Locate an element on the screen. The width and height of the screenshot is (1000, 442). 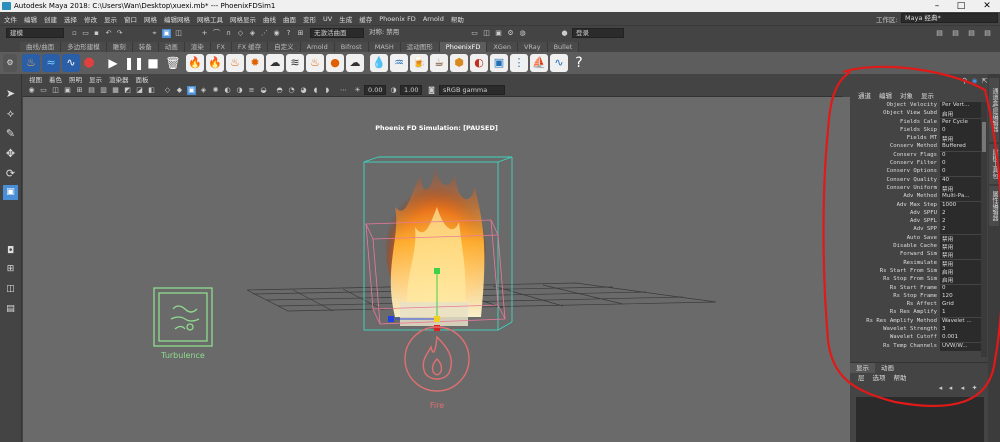
attribute-row: Resimulate 禁用 is located at coordinates (919, 263).